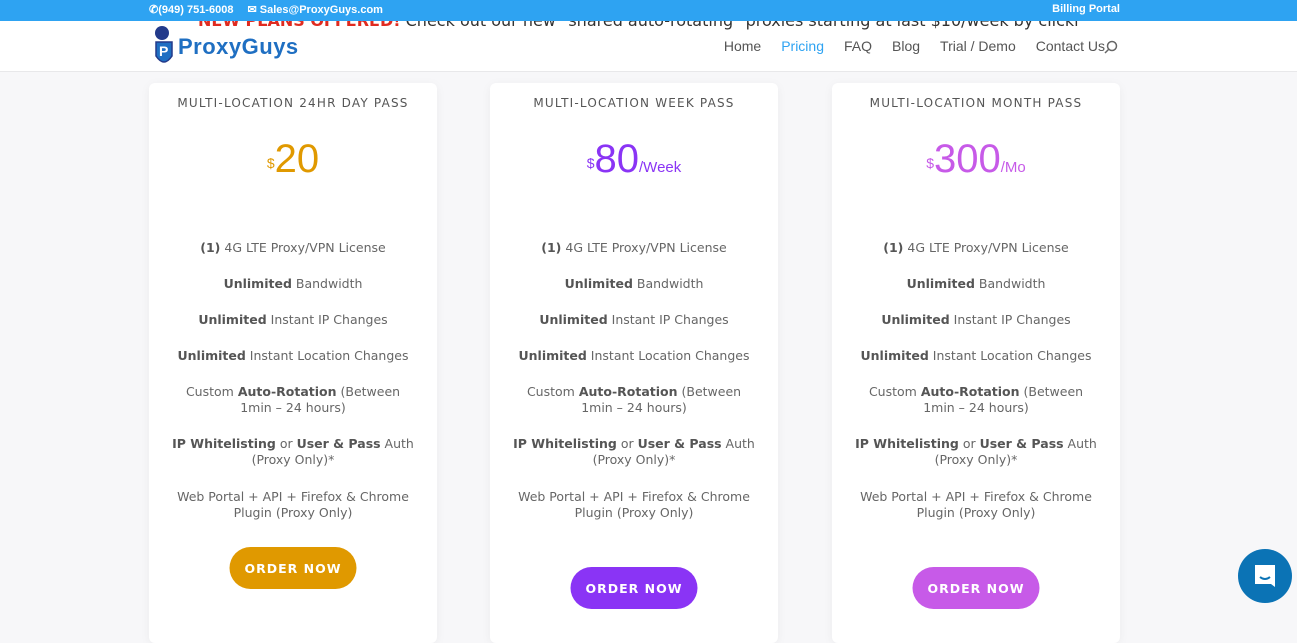 The image size is (1297, 643). I want to click on price-amount: 300, so click(967, 159).